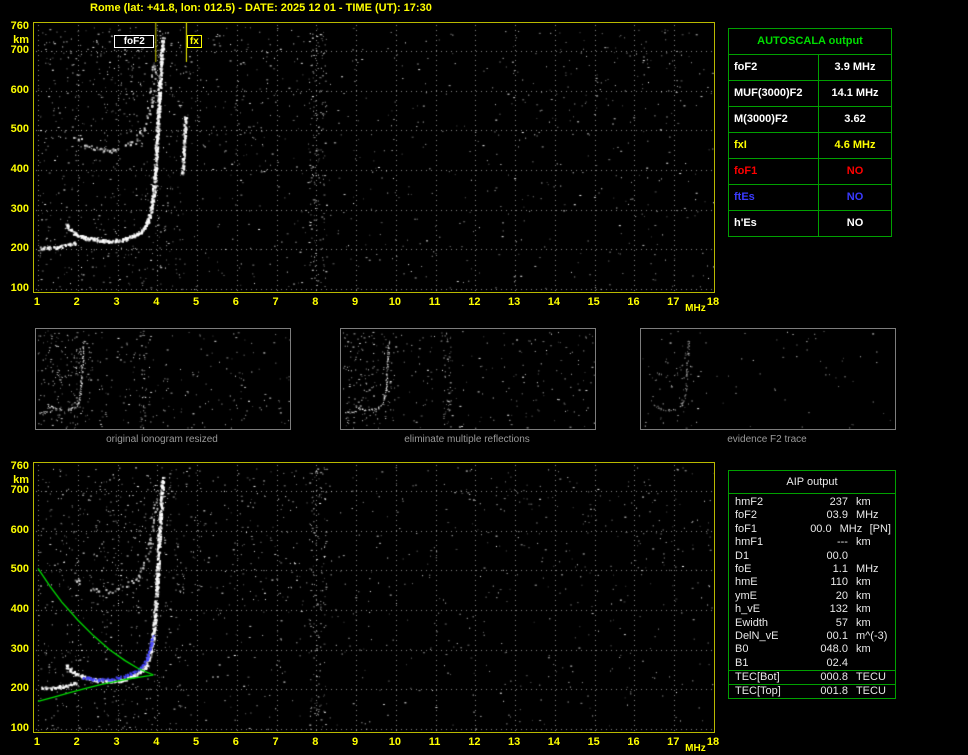 This screenshot has height=755, width=968. What do you see at coordinates (19, 25) in the screenshot?
I see `y-tick-label: 760` at bounding box center [19, 25].